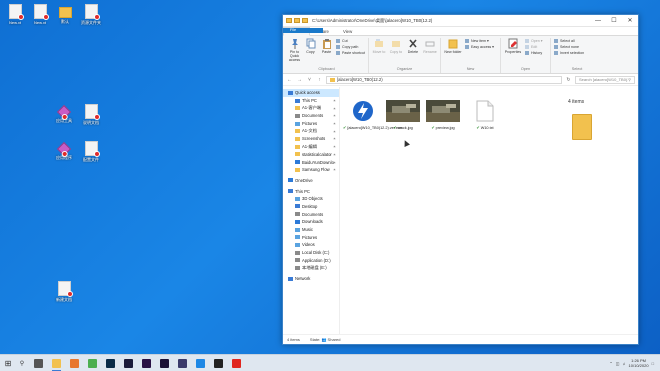 The height and width of the screenshot is (371, 660). What do you see at coordinates (598, 21) in the screenshot?
I see `minimize-button: —` at bounding box center [598, 21].